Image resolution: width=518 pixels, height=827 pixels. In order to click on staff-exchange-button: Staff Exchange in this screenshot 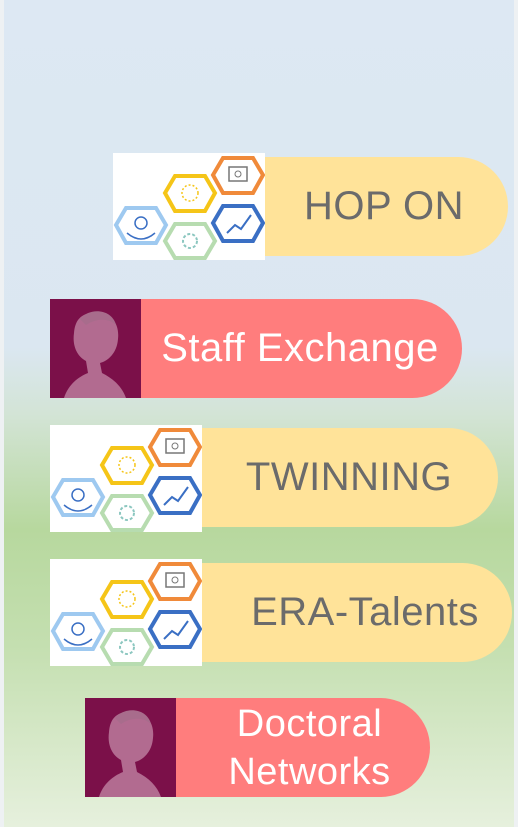, I will do `click(296, 348)`.